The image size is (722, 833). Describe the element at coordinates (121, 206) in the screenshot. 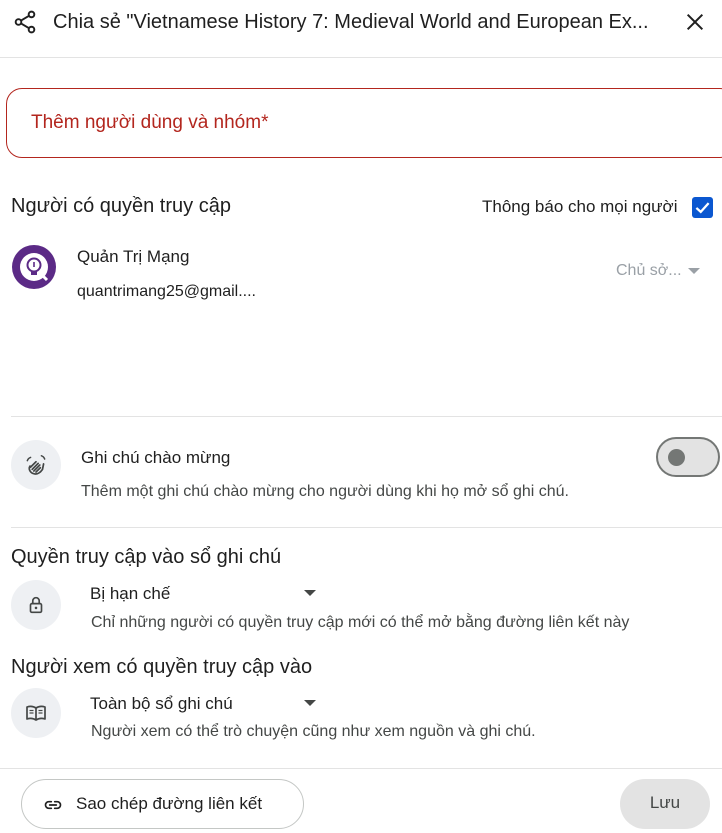

I see `access-section-title: Người có quyền truy cập` at that location.